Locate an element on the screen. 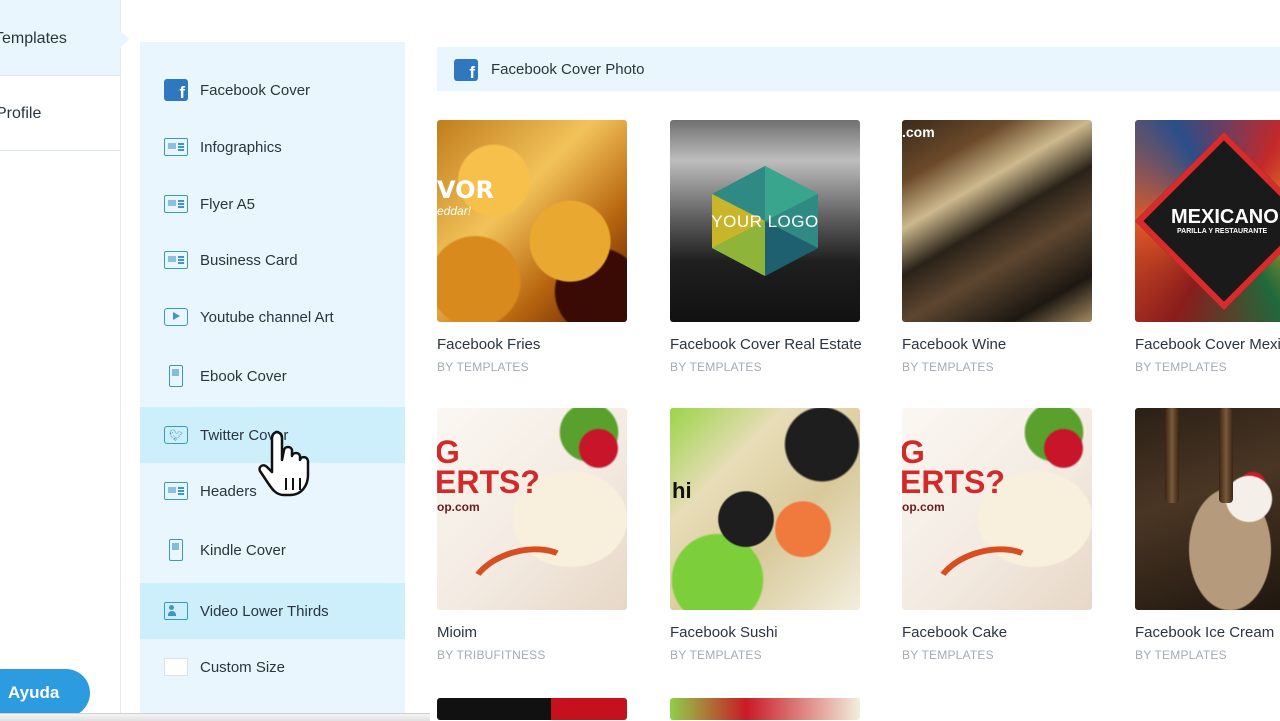 This screenshot has height=721, width=1280. template-card-facebook-ice-cream: Facebook Ice Cream BY TEMPLATES is located at coordinates (1207, 535).